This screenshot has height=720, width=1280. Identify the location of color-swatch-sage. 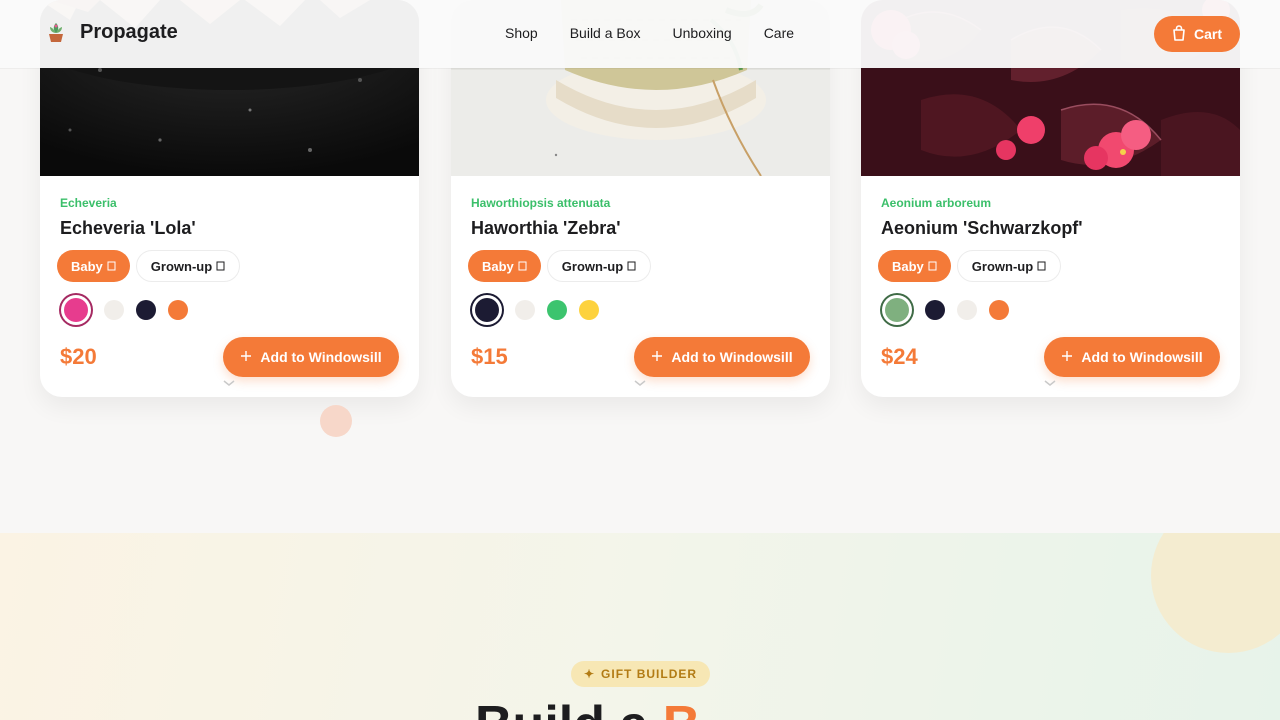
(897, 310).